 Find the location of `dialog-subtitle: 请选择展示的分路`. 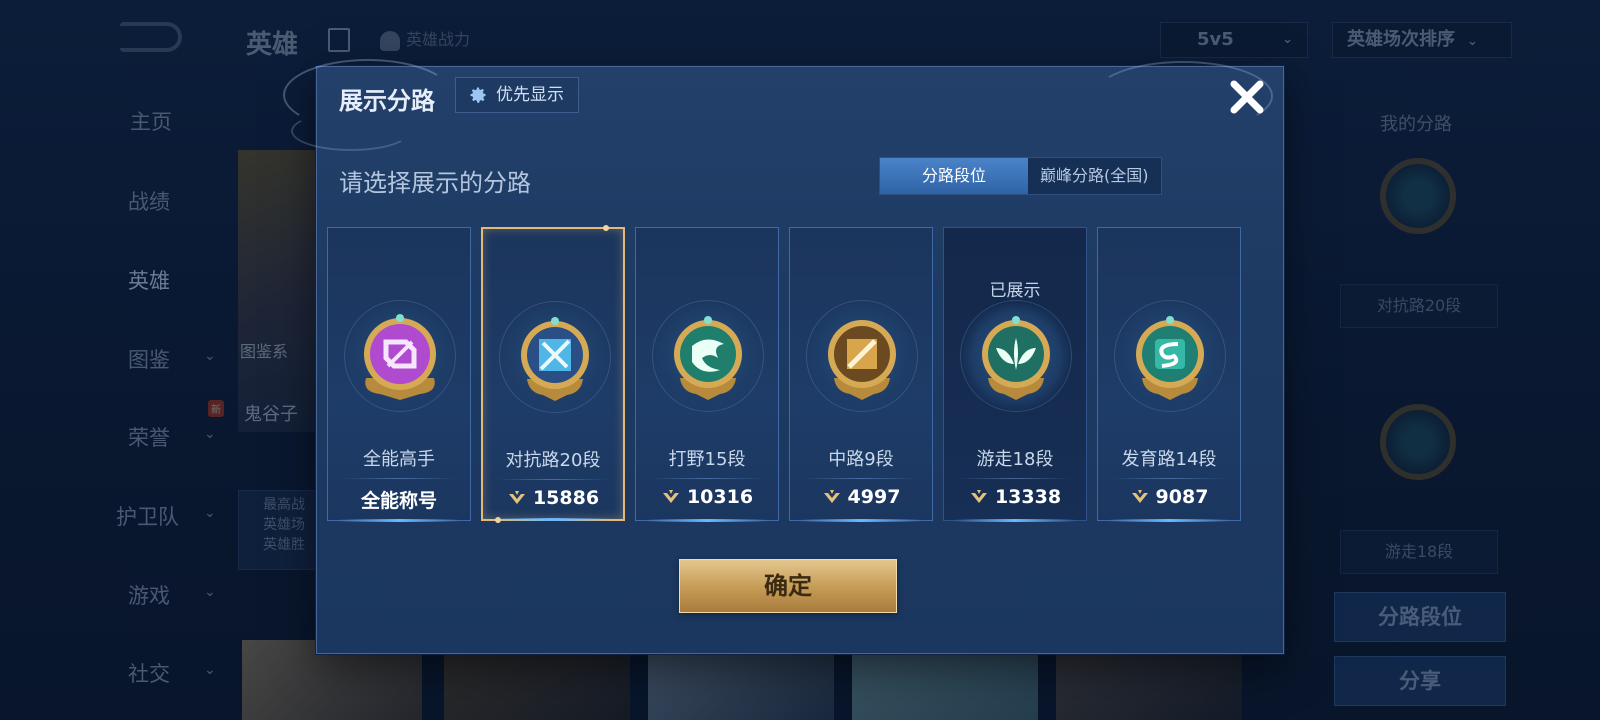

dialog-subtitle: 请选择展示的分路 is located at coordinates (435, 183).